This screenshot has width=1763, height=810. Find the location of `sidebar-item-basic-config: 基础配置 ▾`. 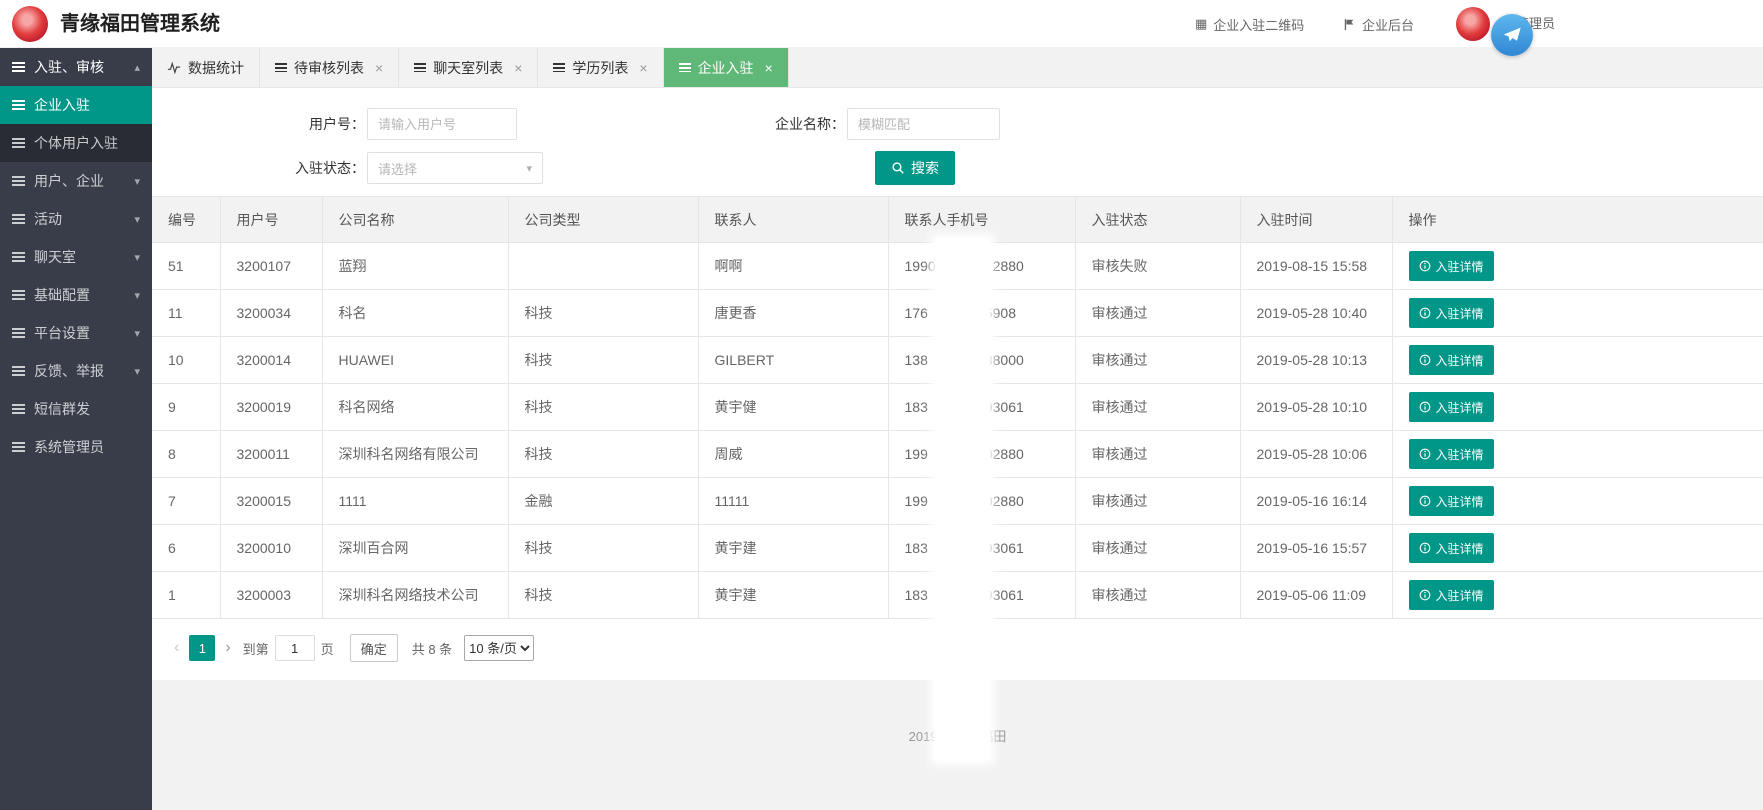

sidebar-item-basic-config: 基础配置 ▾ is located at coordinates (76, 295).